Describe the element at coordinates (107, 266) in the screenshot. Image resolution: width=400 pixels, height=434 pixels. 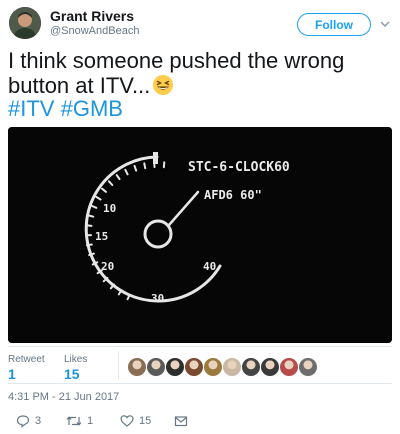
I see `dial-label-20: 20` at that location.